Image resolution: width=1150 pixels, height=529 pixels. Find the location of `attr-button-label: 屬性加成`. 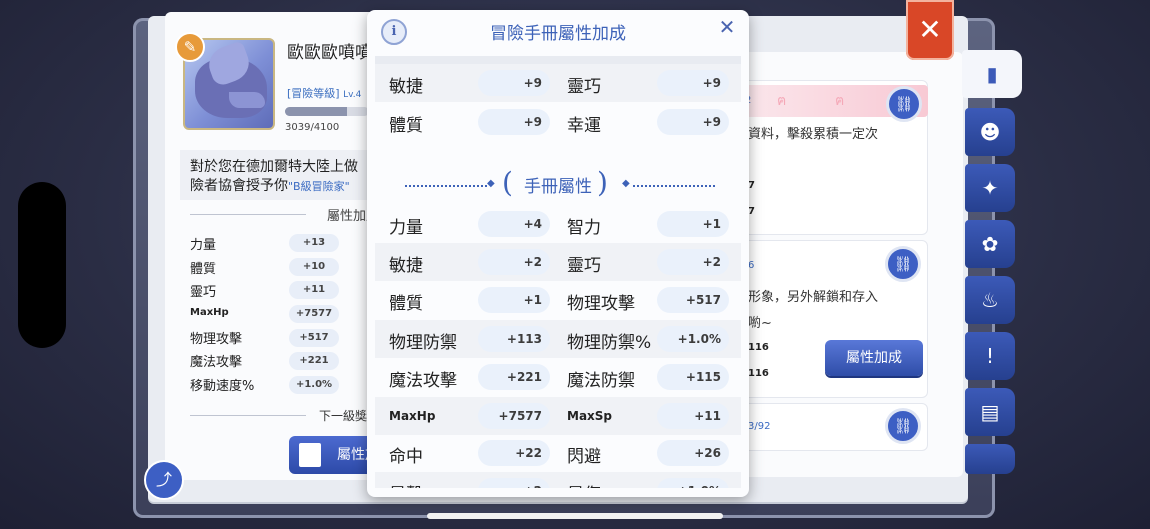

attr-button-label: 屬性加成 is located at coordinates (353, 455).